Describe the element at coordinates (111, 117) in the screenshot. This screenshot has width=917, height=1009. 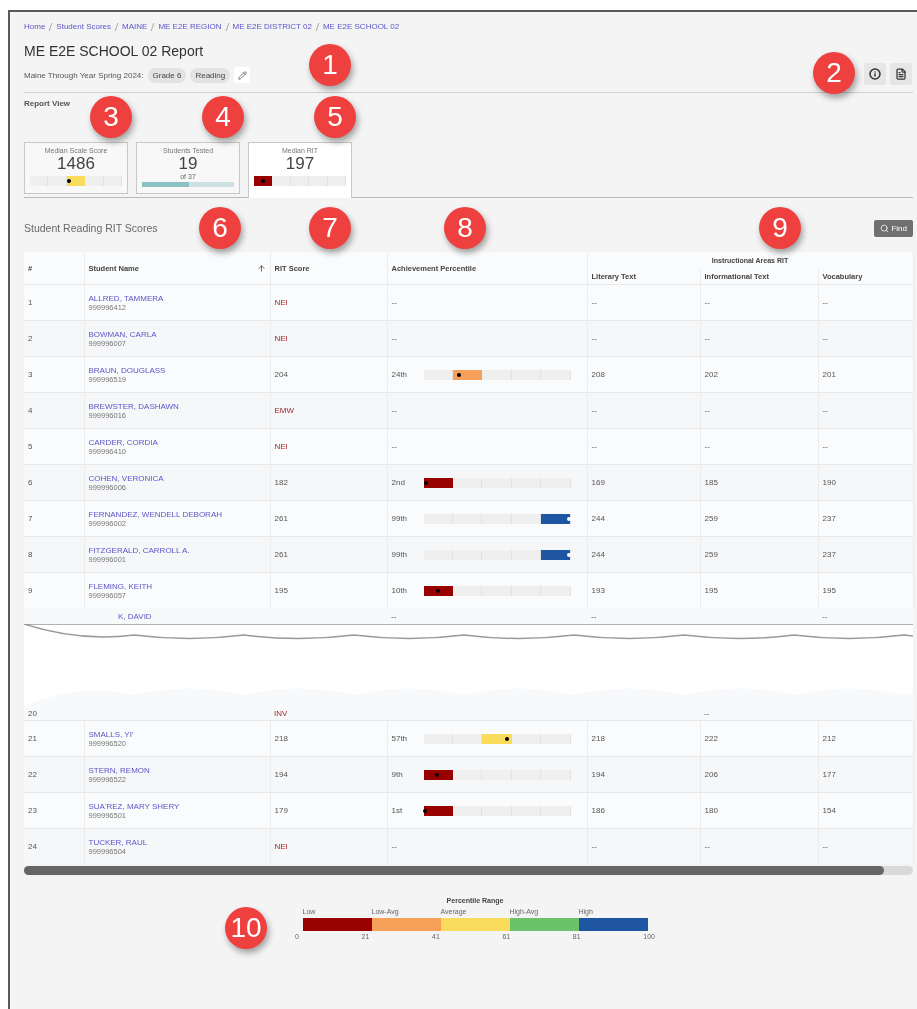
I see `callout-number: 3` at that location.